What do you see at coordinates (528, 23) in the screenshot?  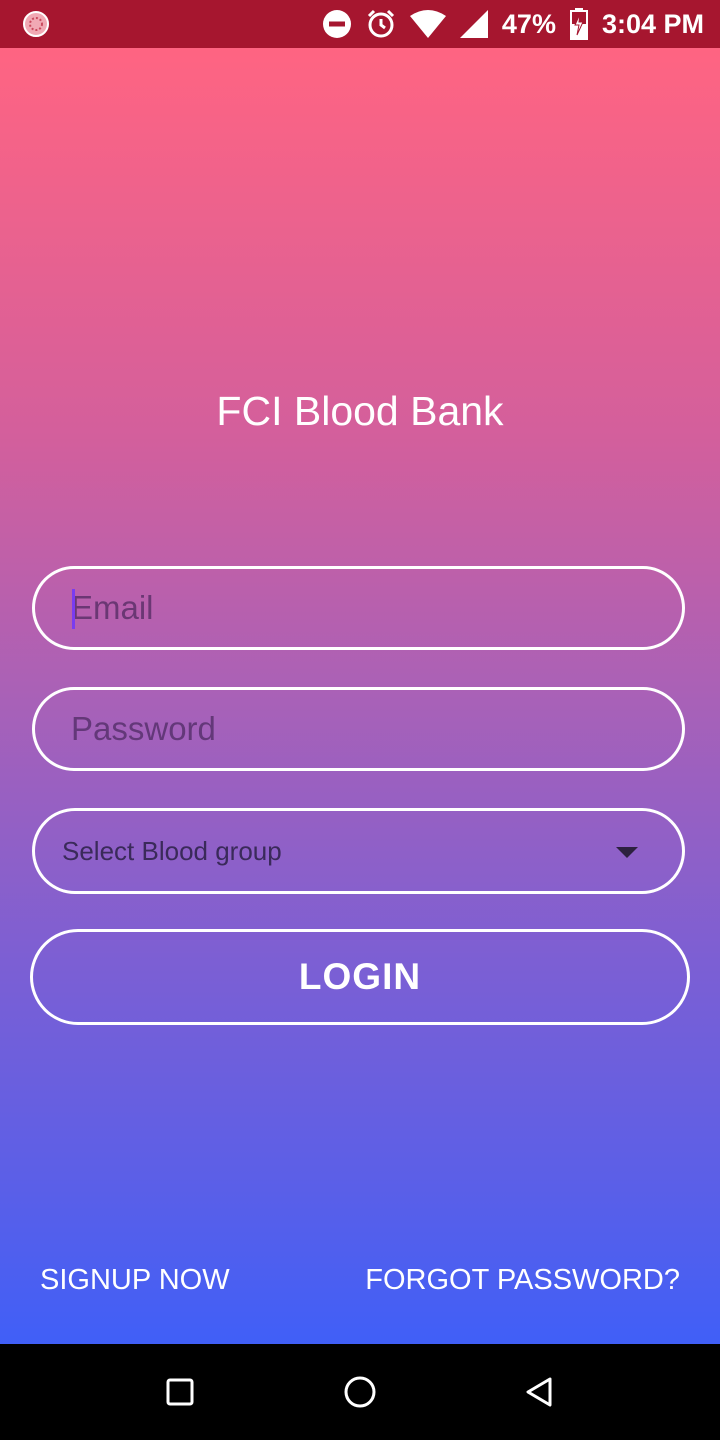 I see `battery-percentage: 47%` at bounding box center [528, 23].